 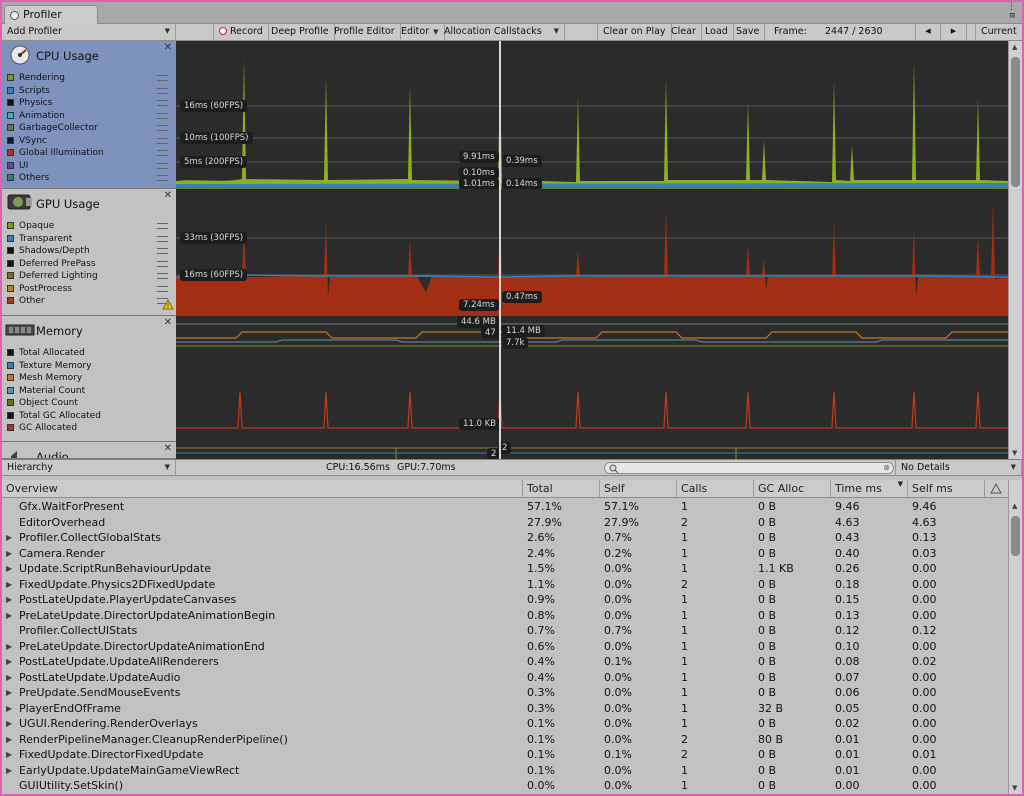 What do you see at coordinates (89, 353) in the screenshot?
I see `memory-legend-item: Total Allocated` at bounding box center [89, 353].